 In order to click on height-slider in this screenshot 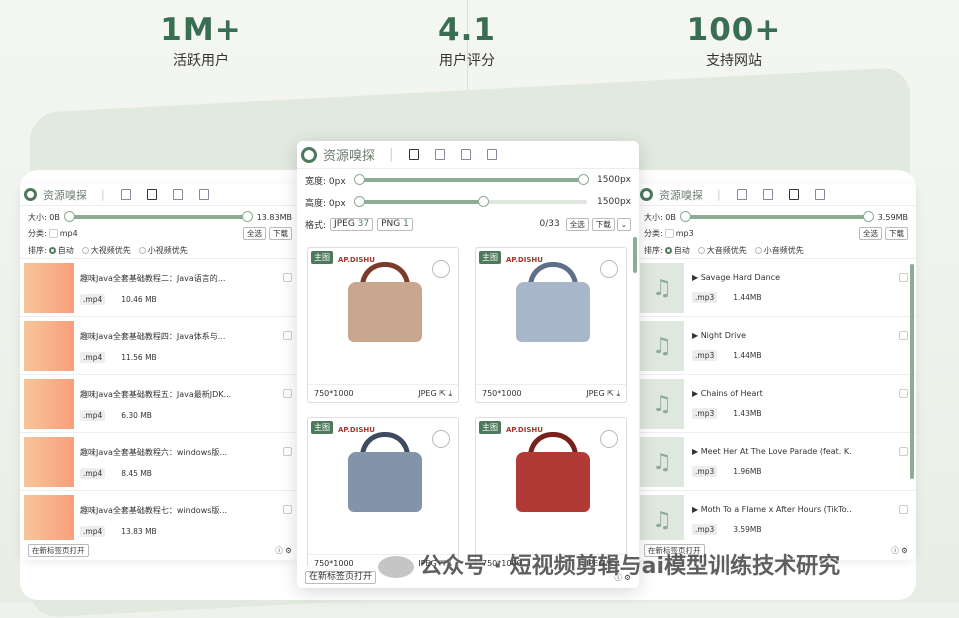, I will do `click(470, 201)`.